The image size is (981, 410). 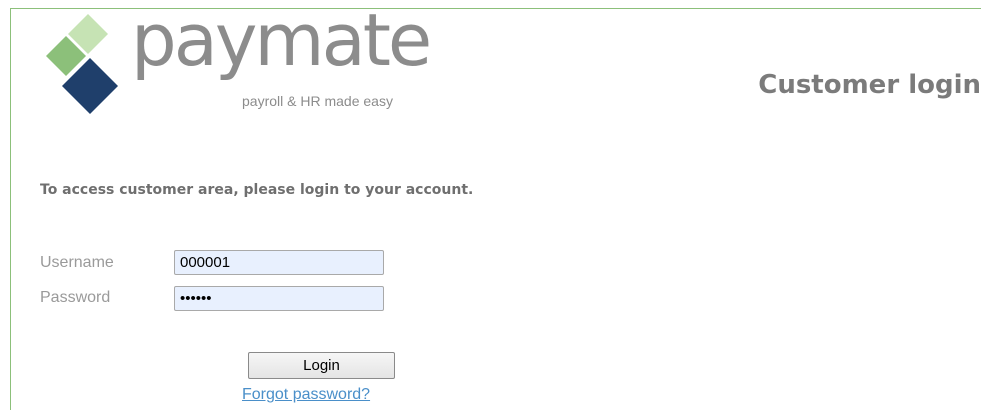 What do you see at coordinates (279, 262) in the screenshot?
I see `username-input` at bounding box center [279, 262].